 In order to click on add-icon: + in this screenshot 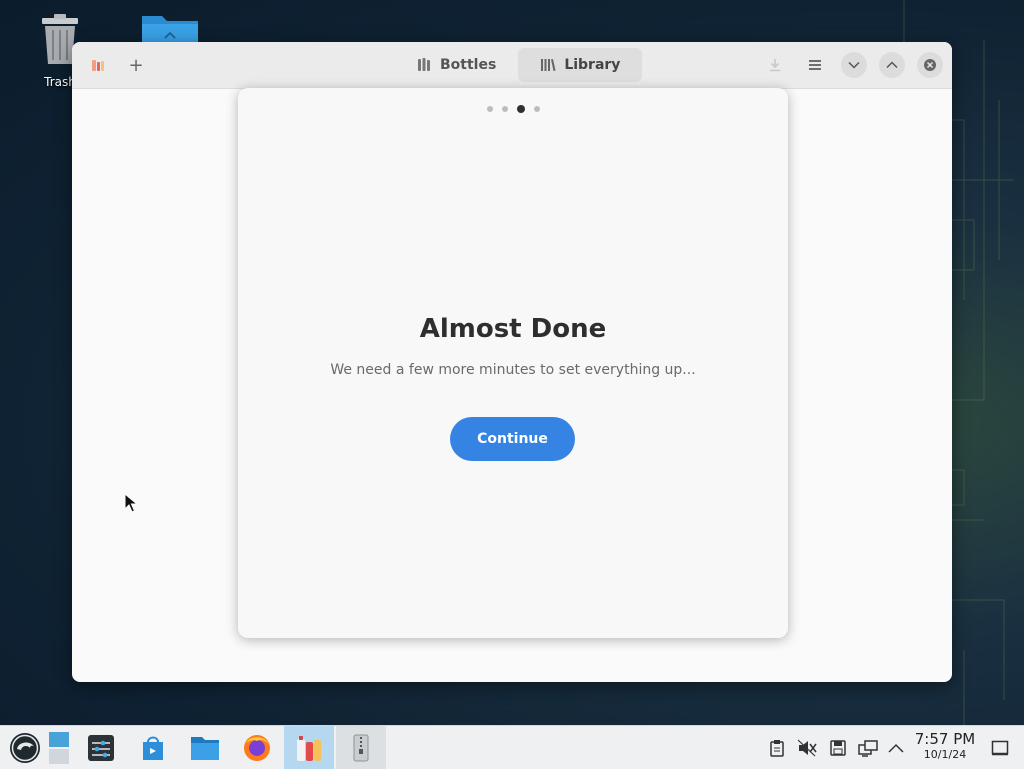, I will do `click(136, 65)`.